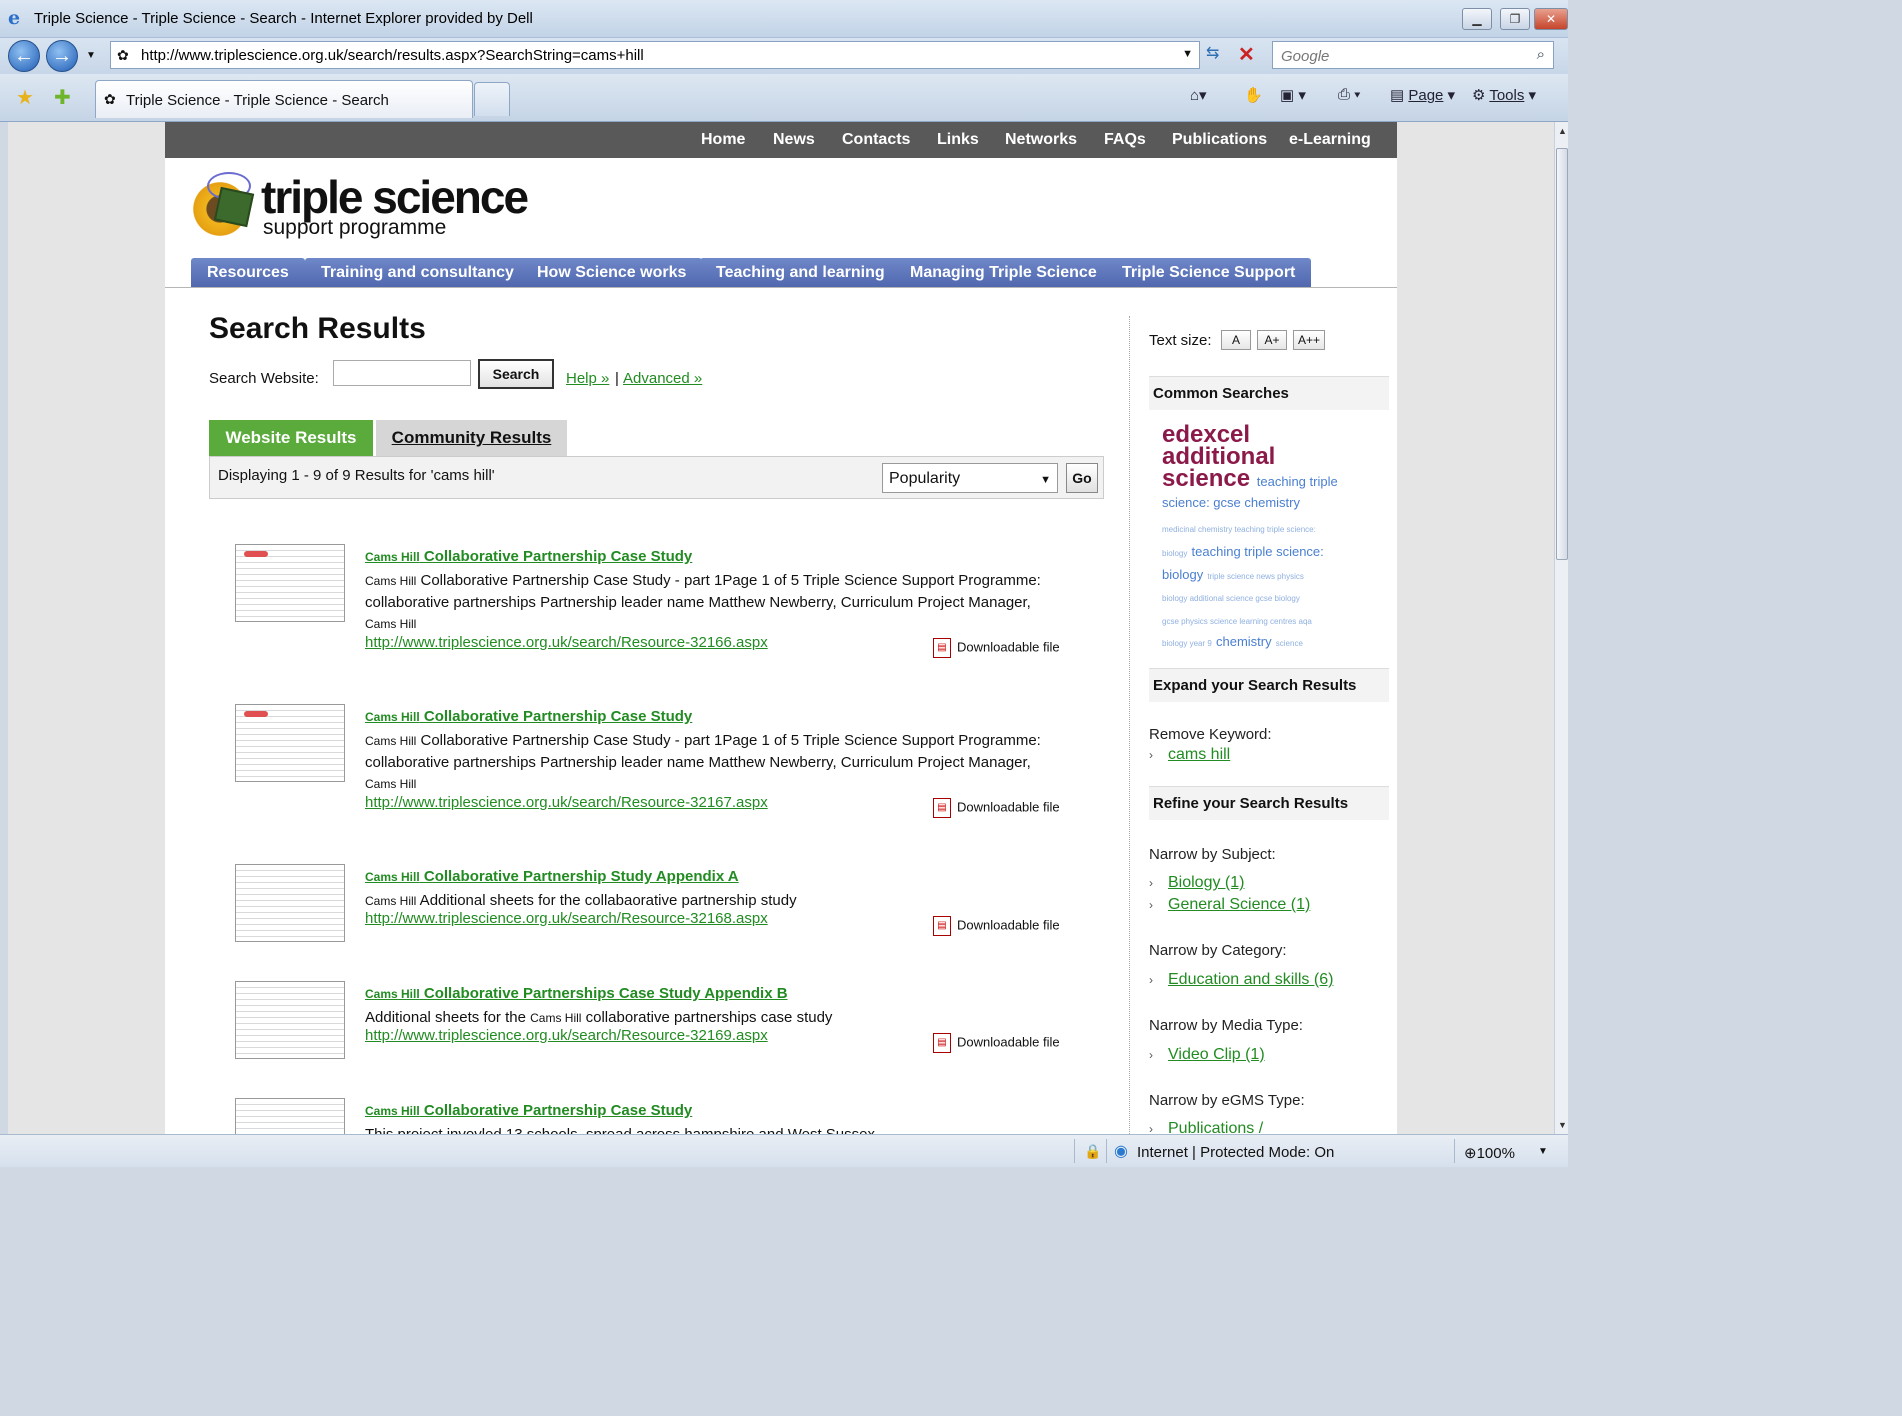 The image size is (1902, 1416). What do you see at coordinates (1041, 140) in the screenshot?
I see `topnav-networks: Networks` at bounding box center [1041, 140].